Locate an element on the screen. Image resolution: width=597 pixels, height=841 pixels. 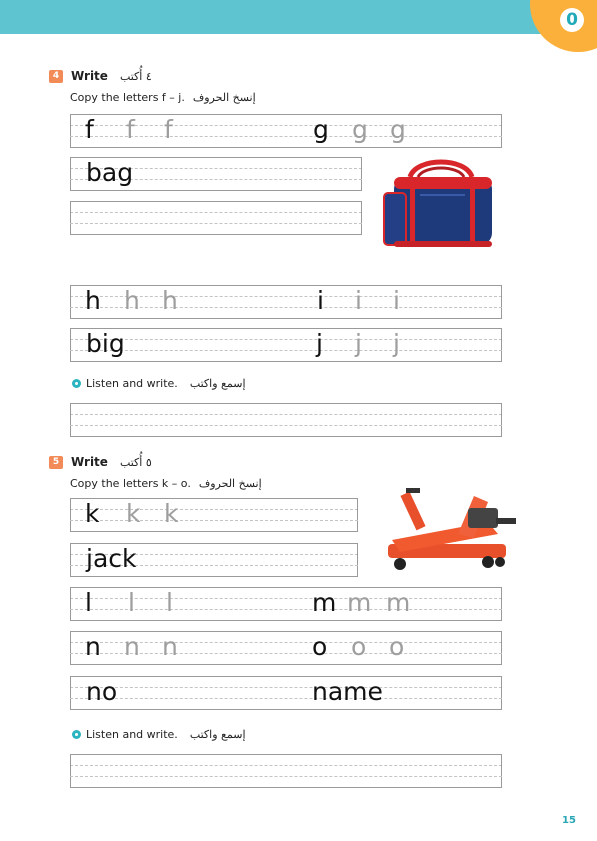
exercise-number-badge: 4 is located at coordinates (56, 76).